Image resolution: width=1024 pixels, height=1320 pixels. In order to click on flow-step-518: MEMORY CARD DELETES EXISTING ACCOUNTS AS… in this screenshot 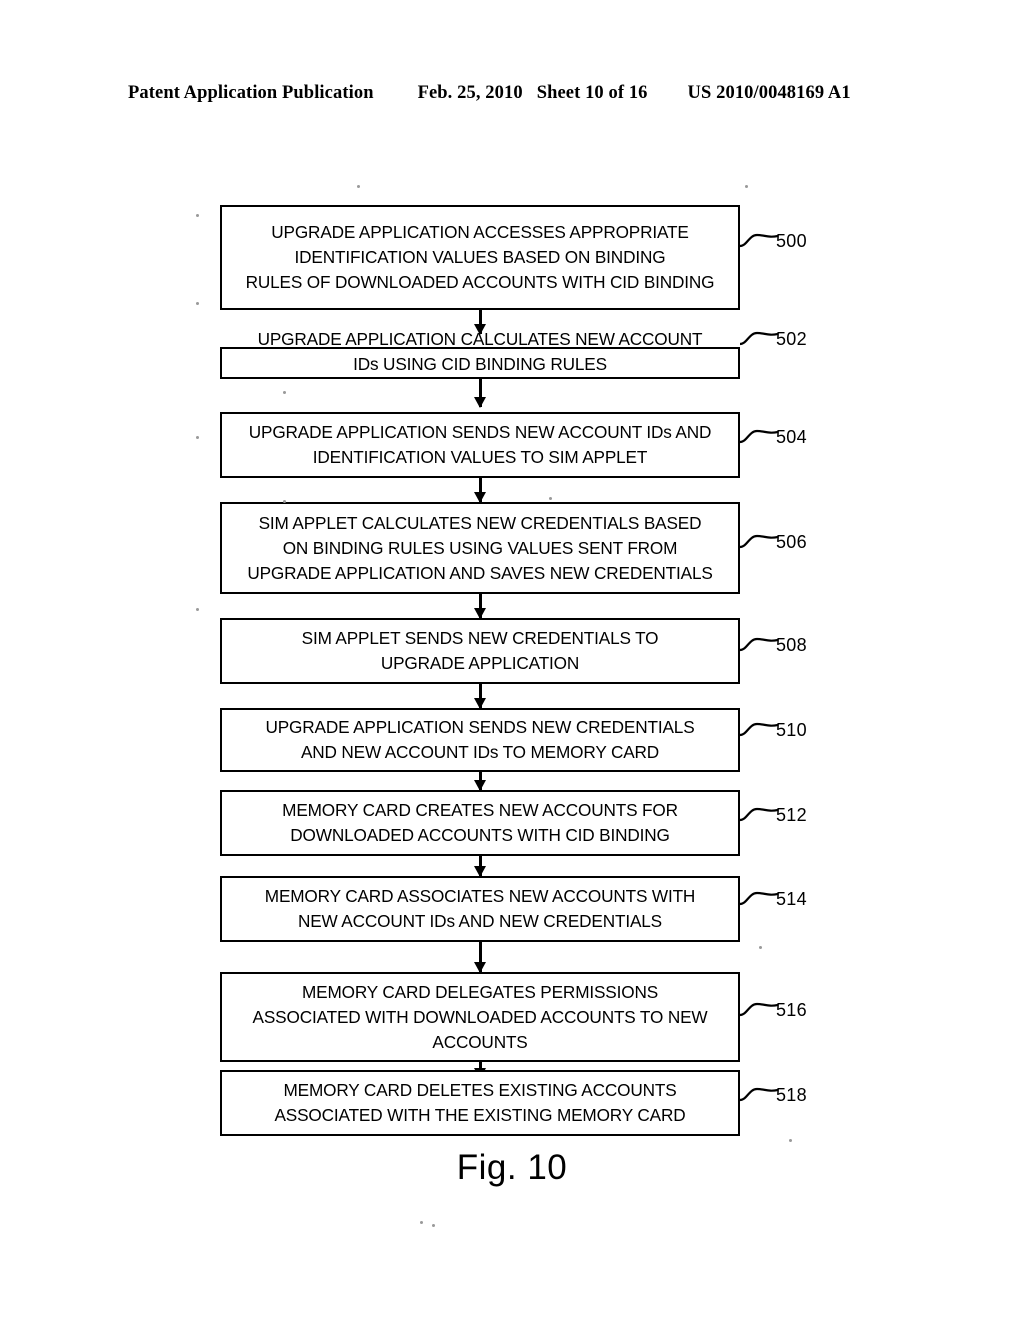, I will do `click(480, 1103)`.